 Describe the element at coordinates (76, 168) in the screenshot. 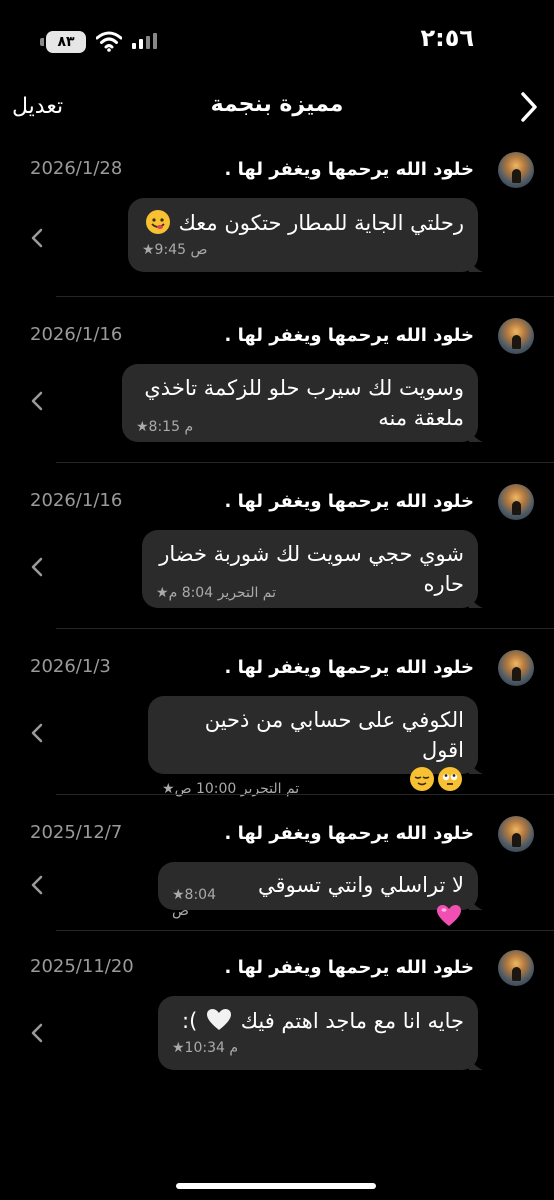

I see `message-date: 2026/1/28` at that location.